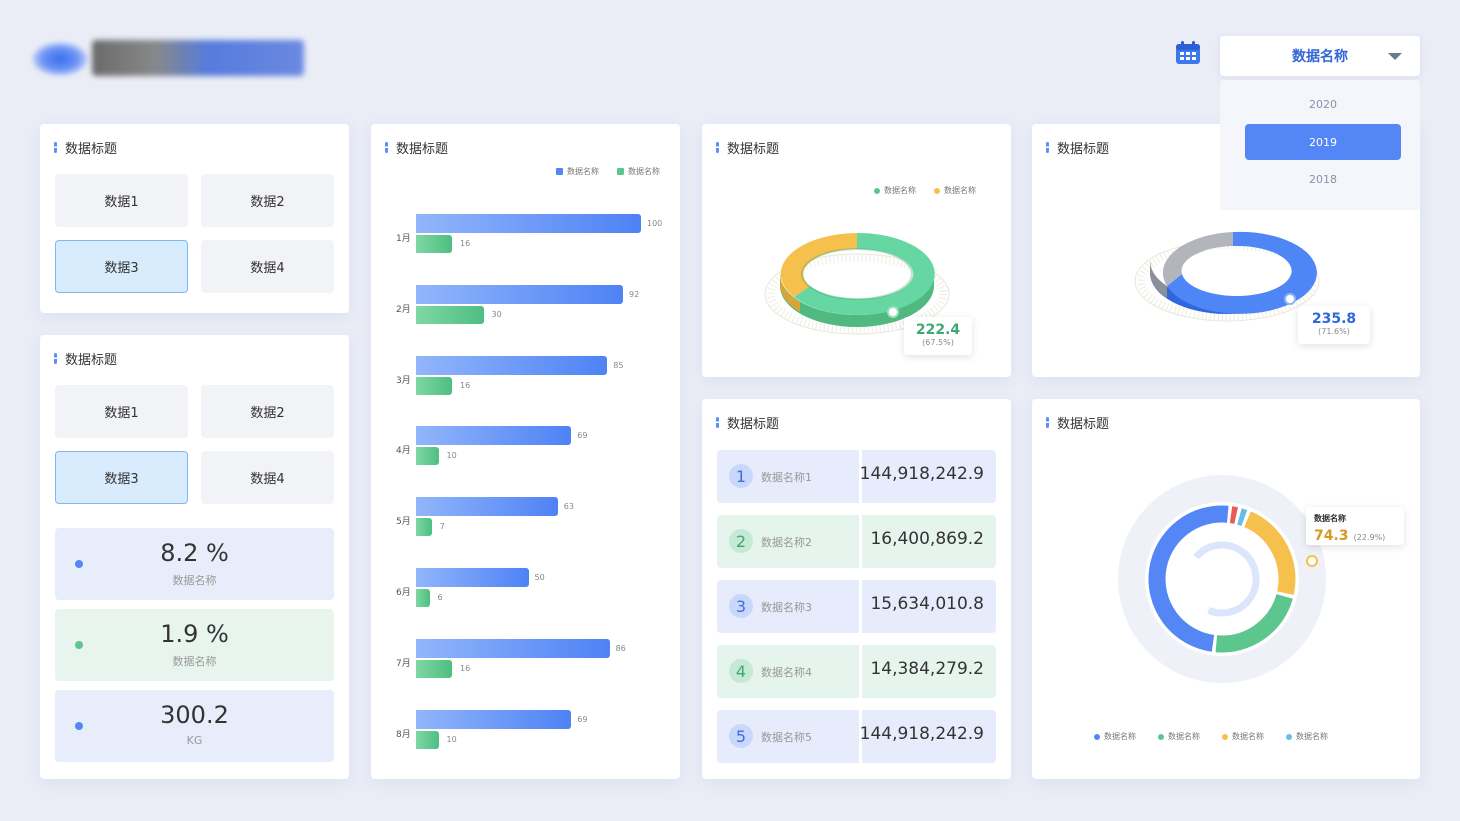 The image size is (1460, 821). What do you see at coordinates (194, 740) in the screenshot?
I see `stat-label: KG` at bounding box center [194, 740].